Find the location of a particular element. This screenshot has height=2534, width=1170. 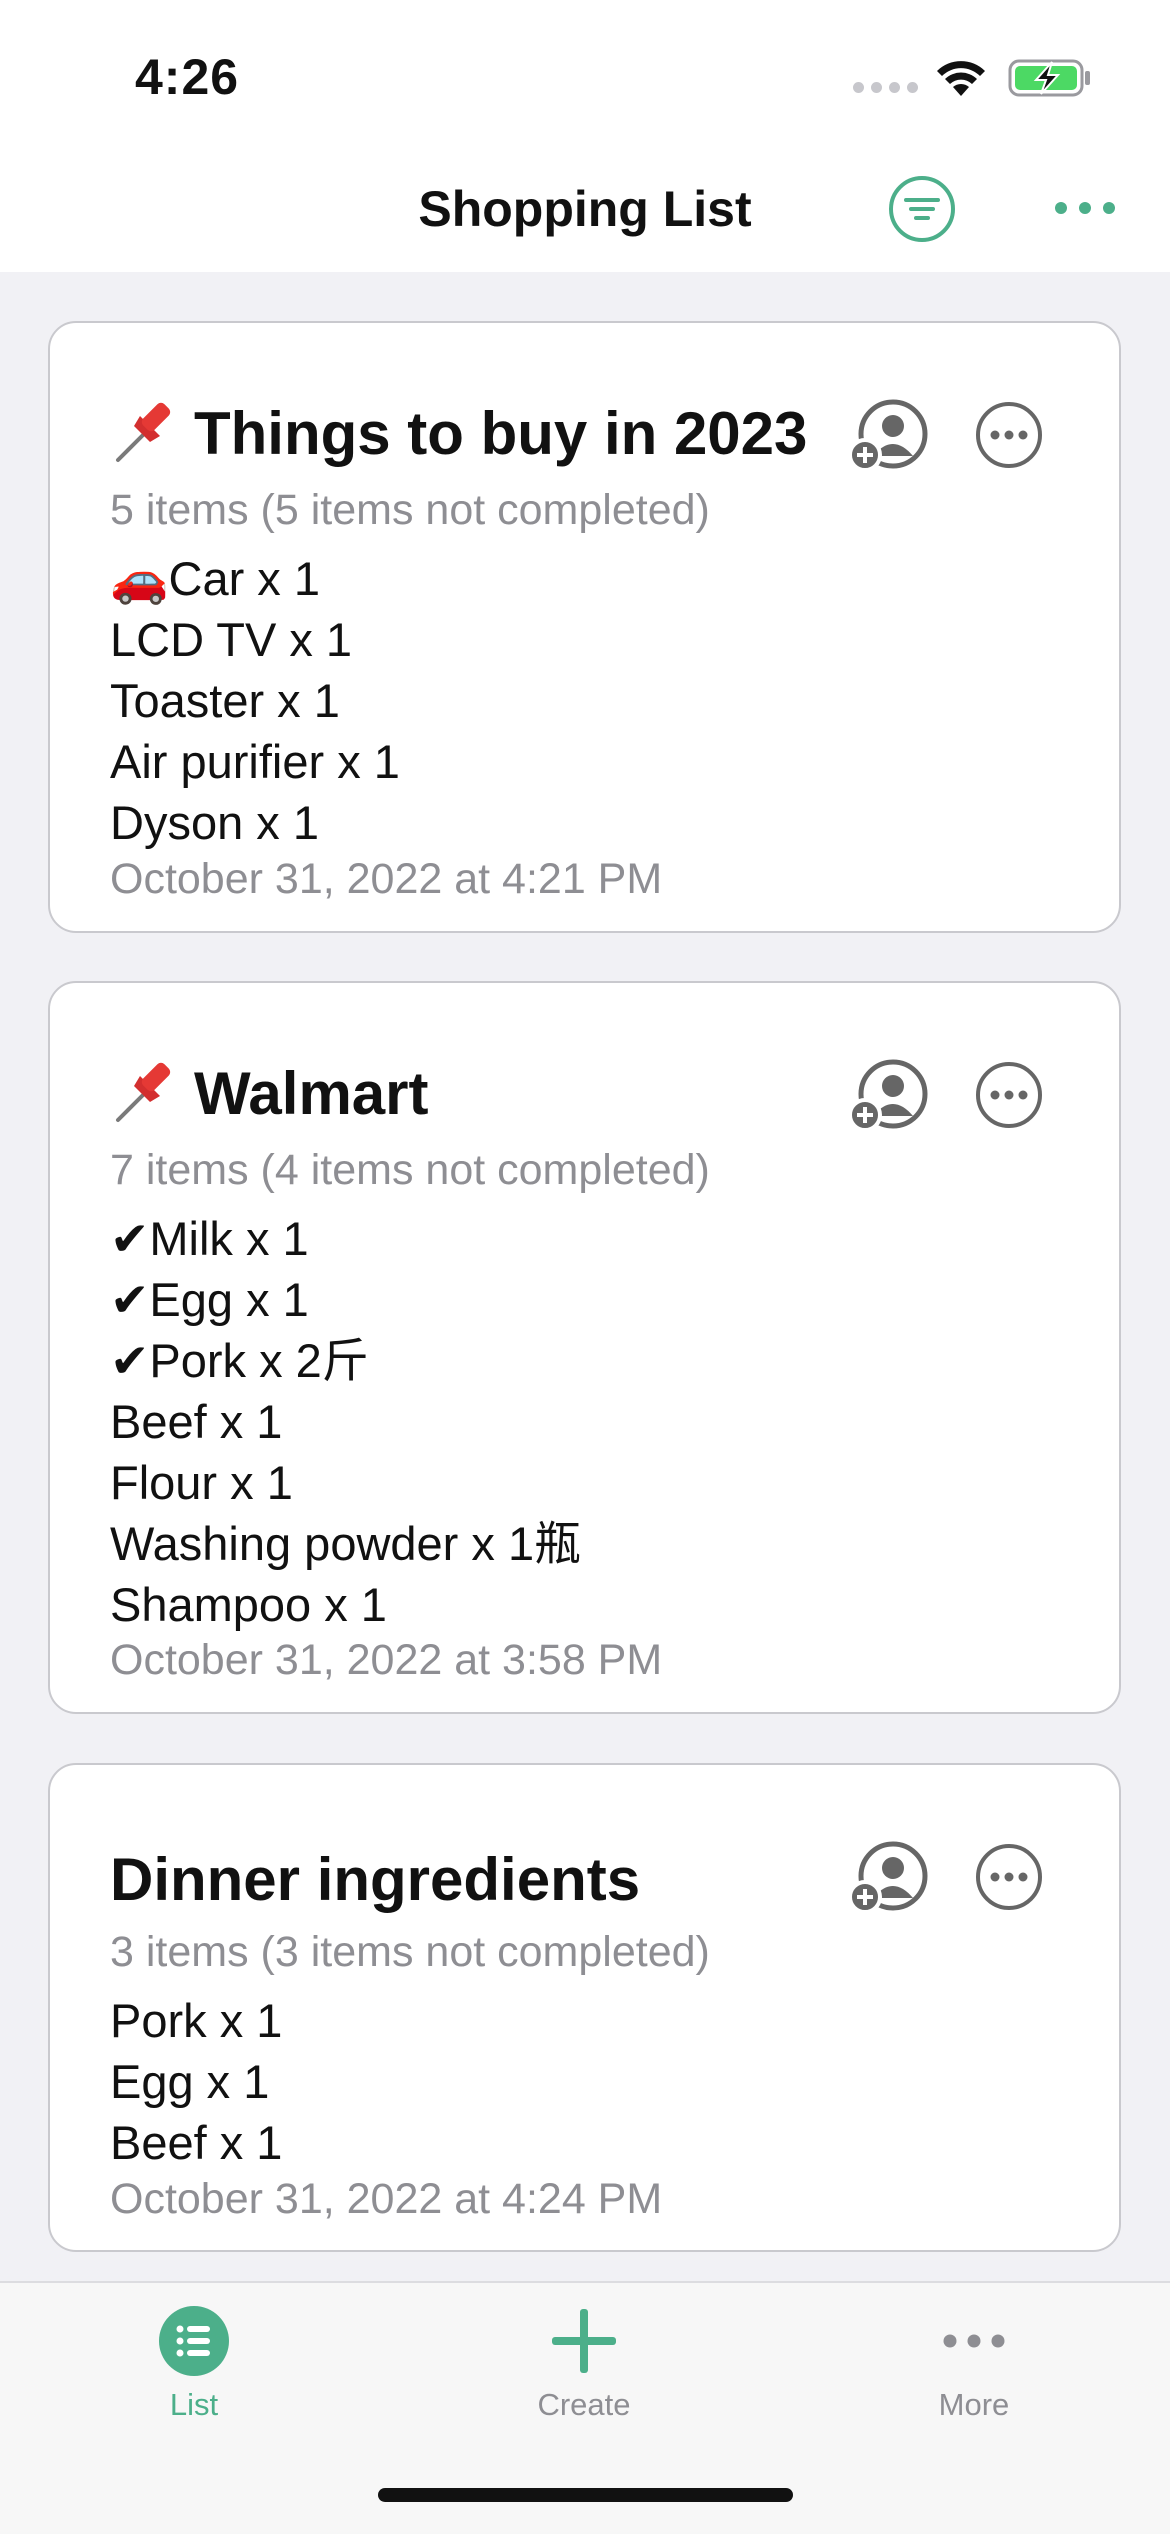

page-title: Shopping List is located at coordinates (585, 209).